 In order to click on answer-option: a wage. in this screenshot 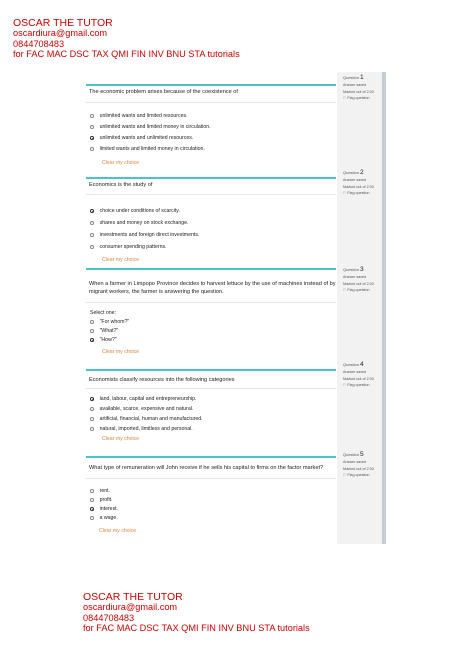, I will do `click(104, 518)`.